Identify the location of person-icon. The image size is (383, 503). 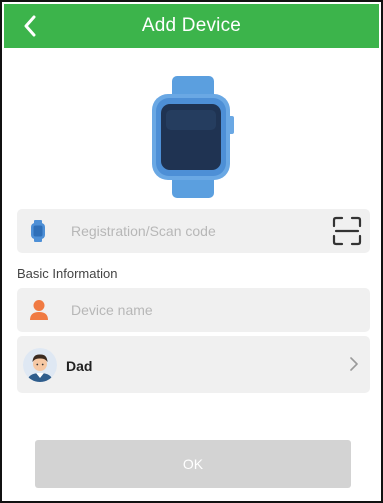
(39, 310).